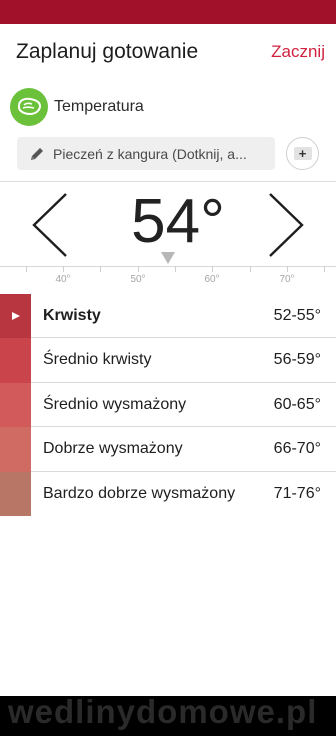 Image resolution: width=336 pixels, height=750 pixels. Describe the element at coordinates (168, 270) in the screenshot. I see `temperature-scale: 40° 50° 60° 70°` at that location.